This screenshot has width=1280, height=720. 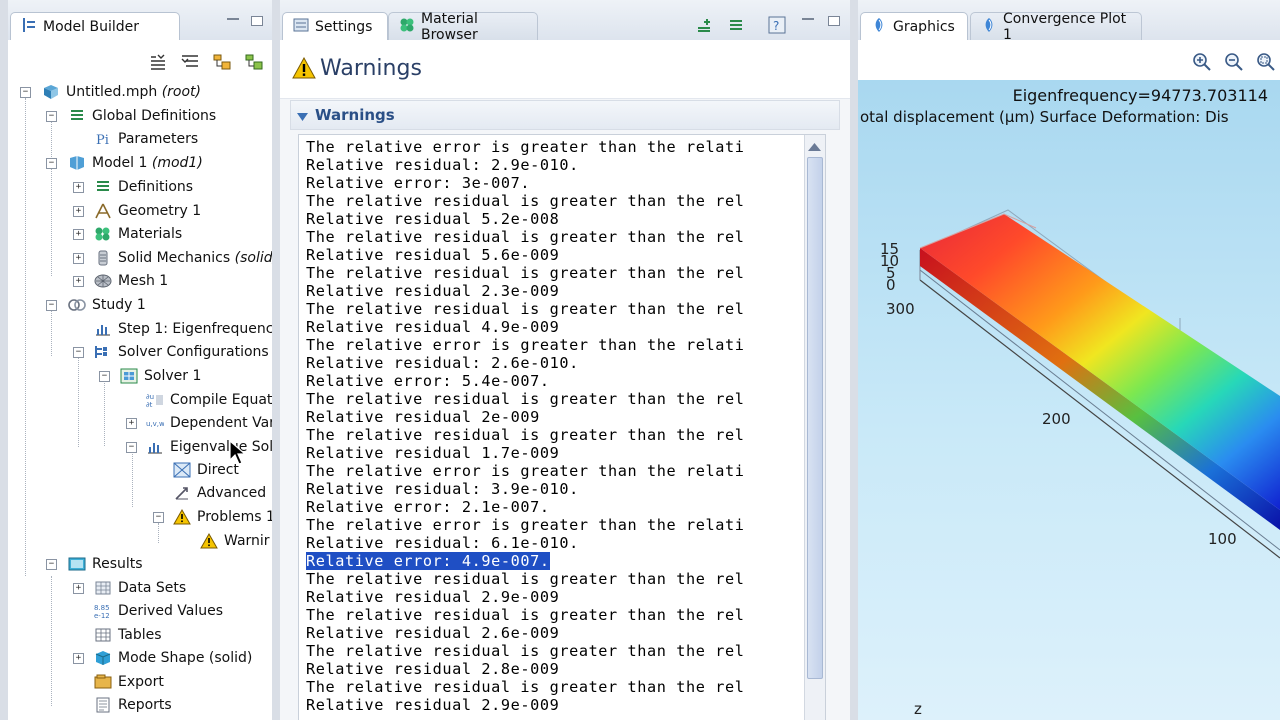 I want to click on log-line: Relative residual 5.2e-008, so click(x=525, y=219).